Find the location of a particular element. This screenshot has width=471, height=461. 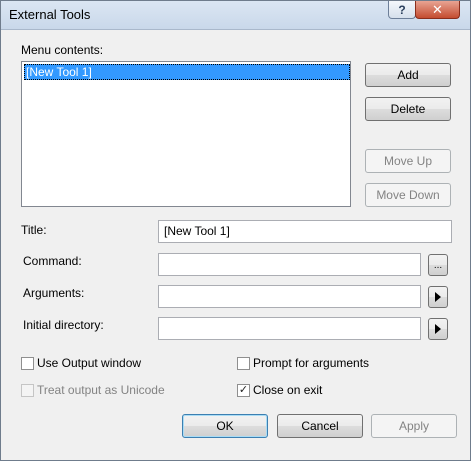

title-bar: External Tools ? ✕ is located at coordinates (235, 15).